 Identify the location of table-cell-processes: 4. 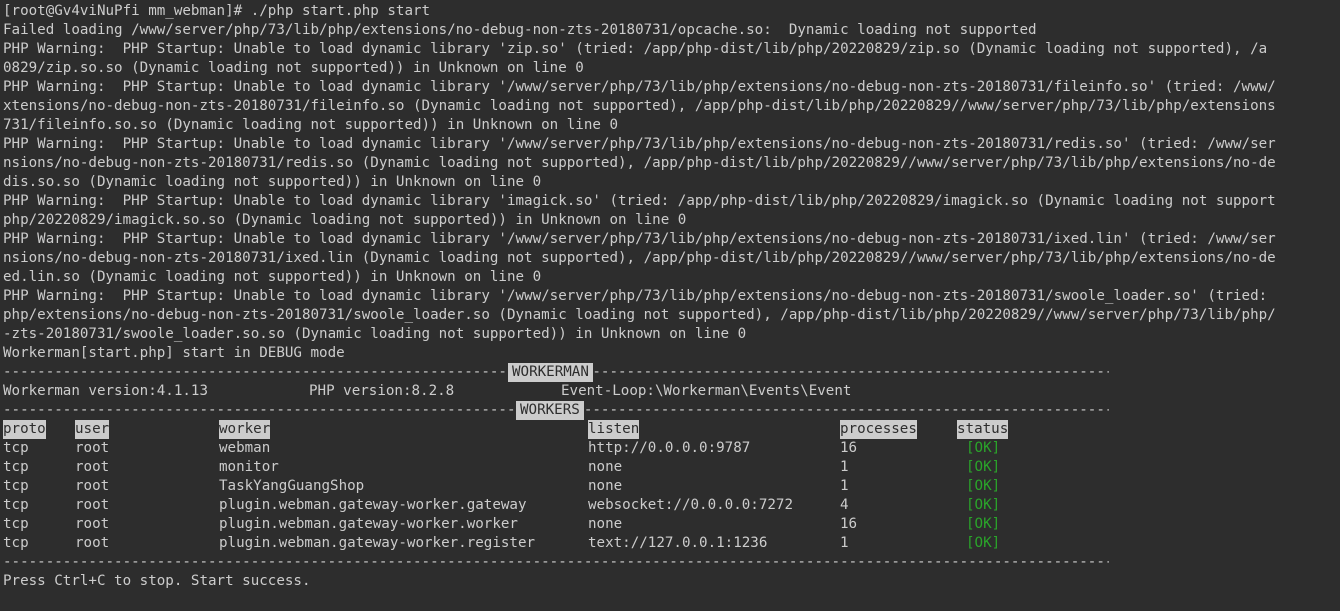
(844, 505).